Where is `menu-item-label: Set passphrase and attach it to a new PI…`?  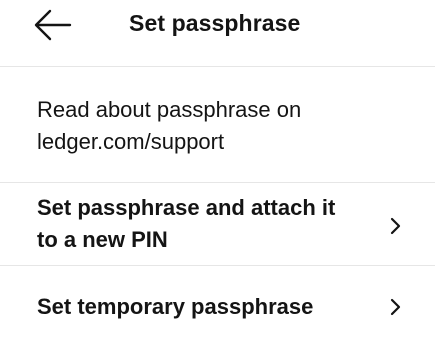 menu-item-label: Set passphrase and attach it to a new PI… is located at coordinates (186, 223).